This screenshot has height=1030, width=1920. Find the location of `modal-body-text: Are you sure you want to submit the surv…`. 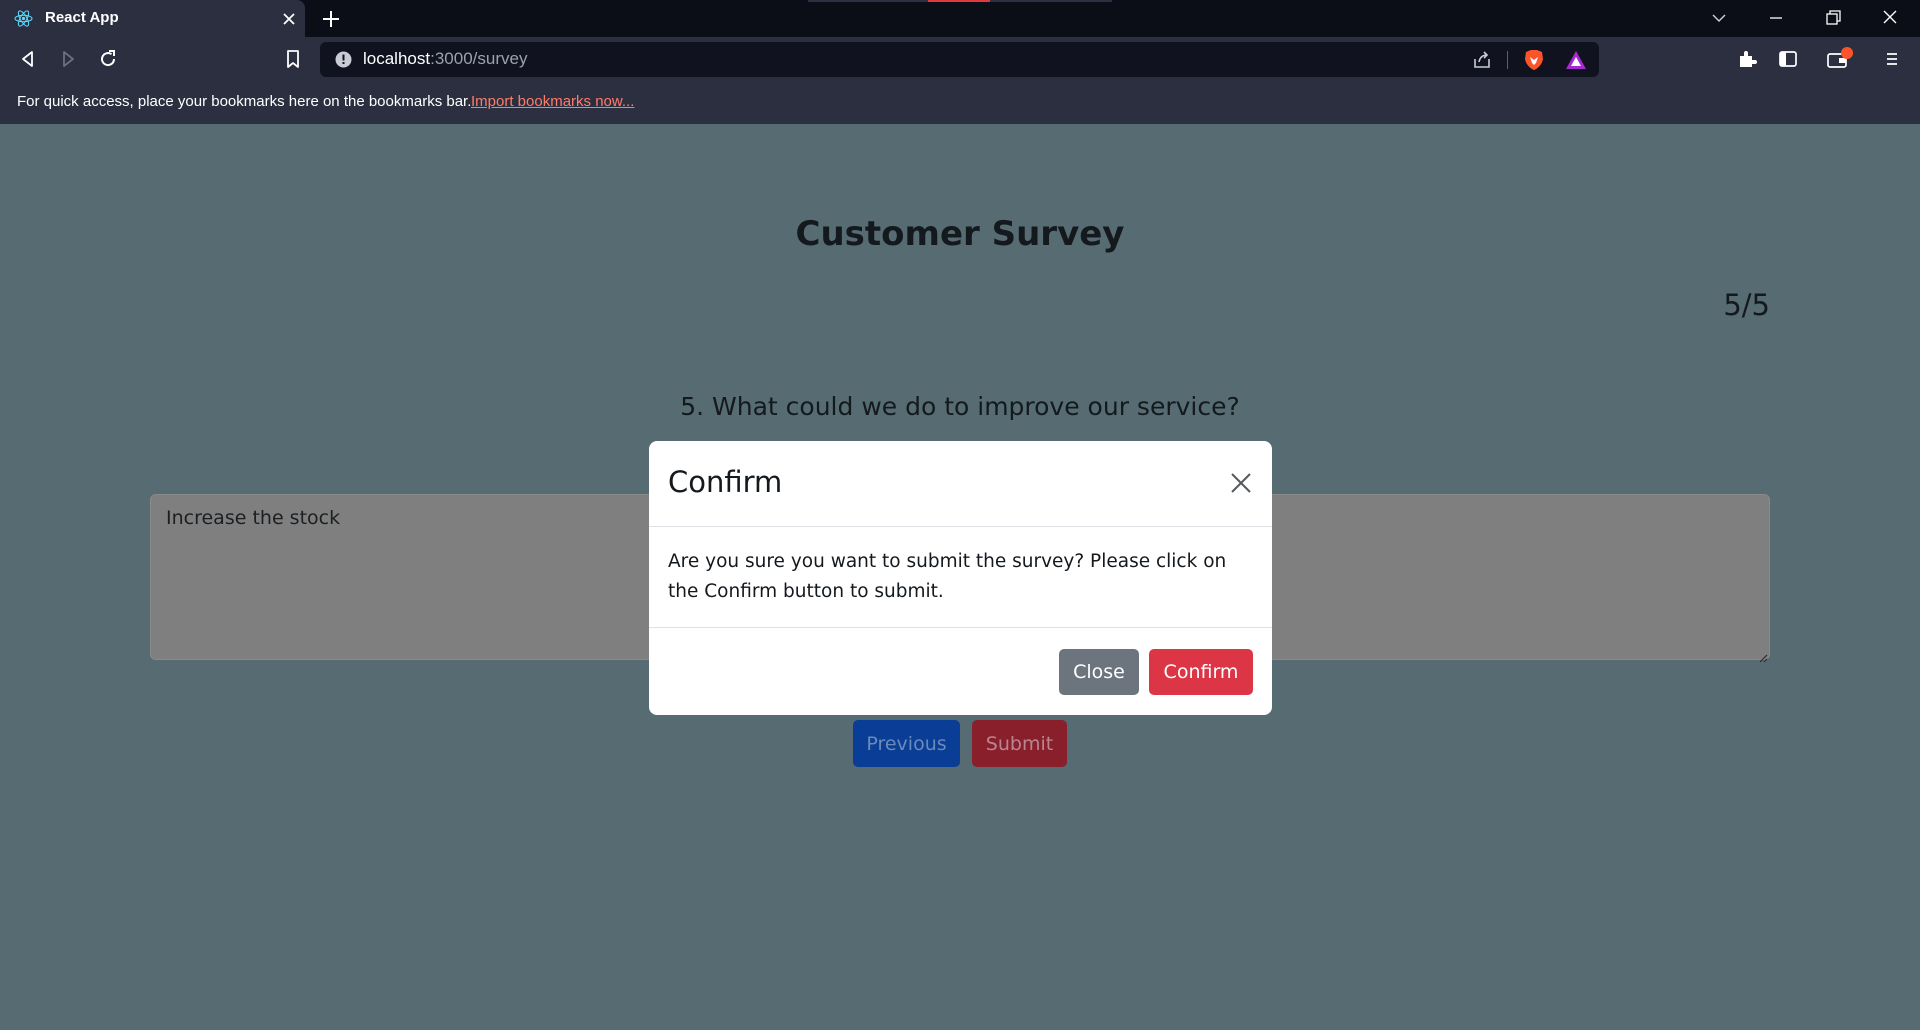

modal-body-text: Are you sure you want to submit the surv… is located at coordinates (947, 576).